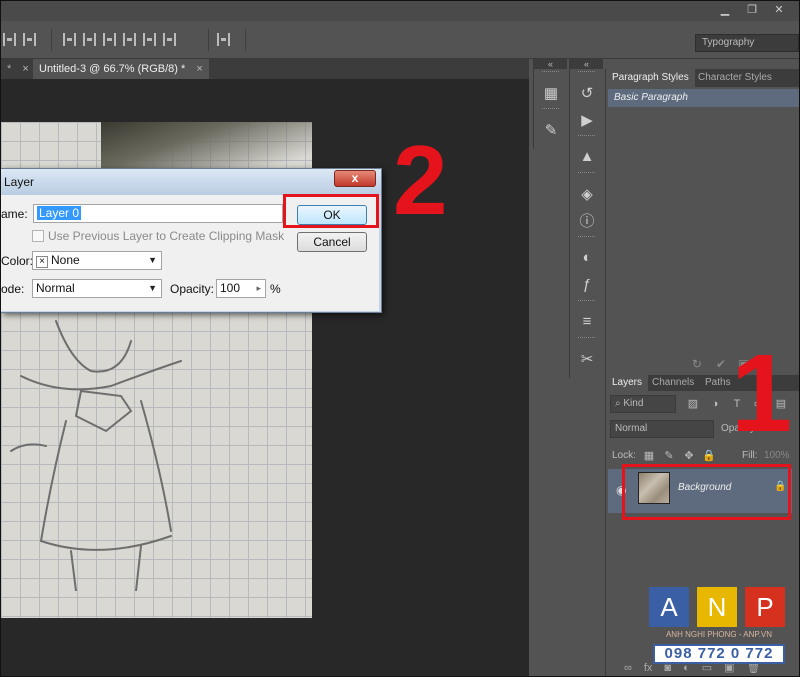 This screenshot has height=677, width=800. I want to click on lock-paint-icon: ✎, so click(669, 456).